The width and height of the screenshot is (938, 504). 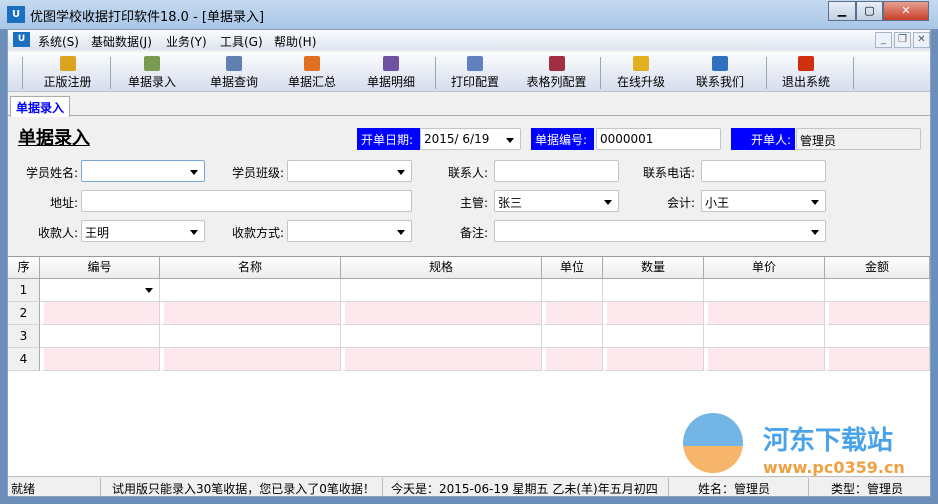 What do you see at coordinates (524, 489) in the screenshot?
I see `status-today: 今天是：2015-06-19 星期五 乙未(羊)年五月初四` at bounding box center [524, 489].